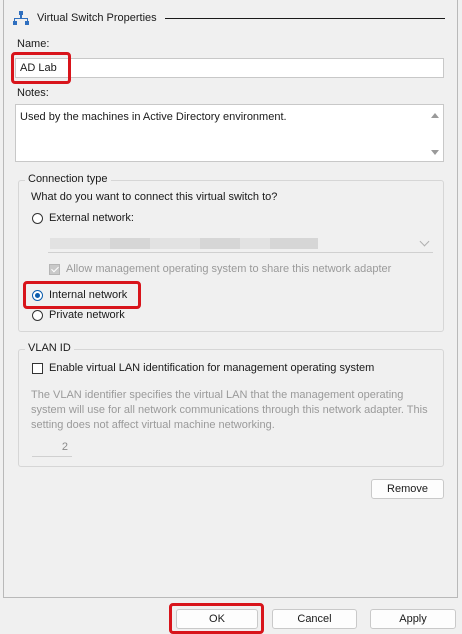 This screenshot has height=634, width=462. Describe the element at coordinates (91, 218) in the screenshot. I see `external-network-label: External network:` at that location.